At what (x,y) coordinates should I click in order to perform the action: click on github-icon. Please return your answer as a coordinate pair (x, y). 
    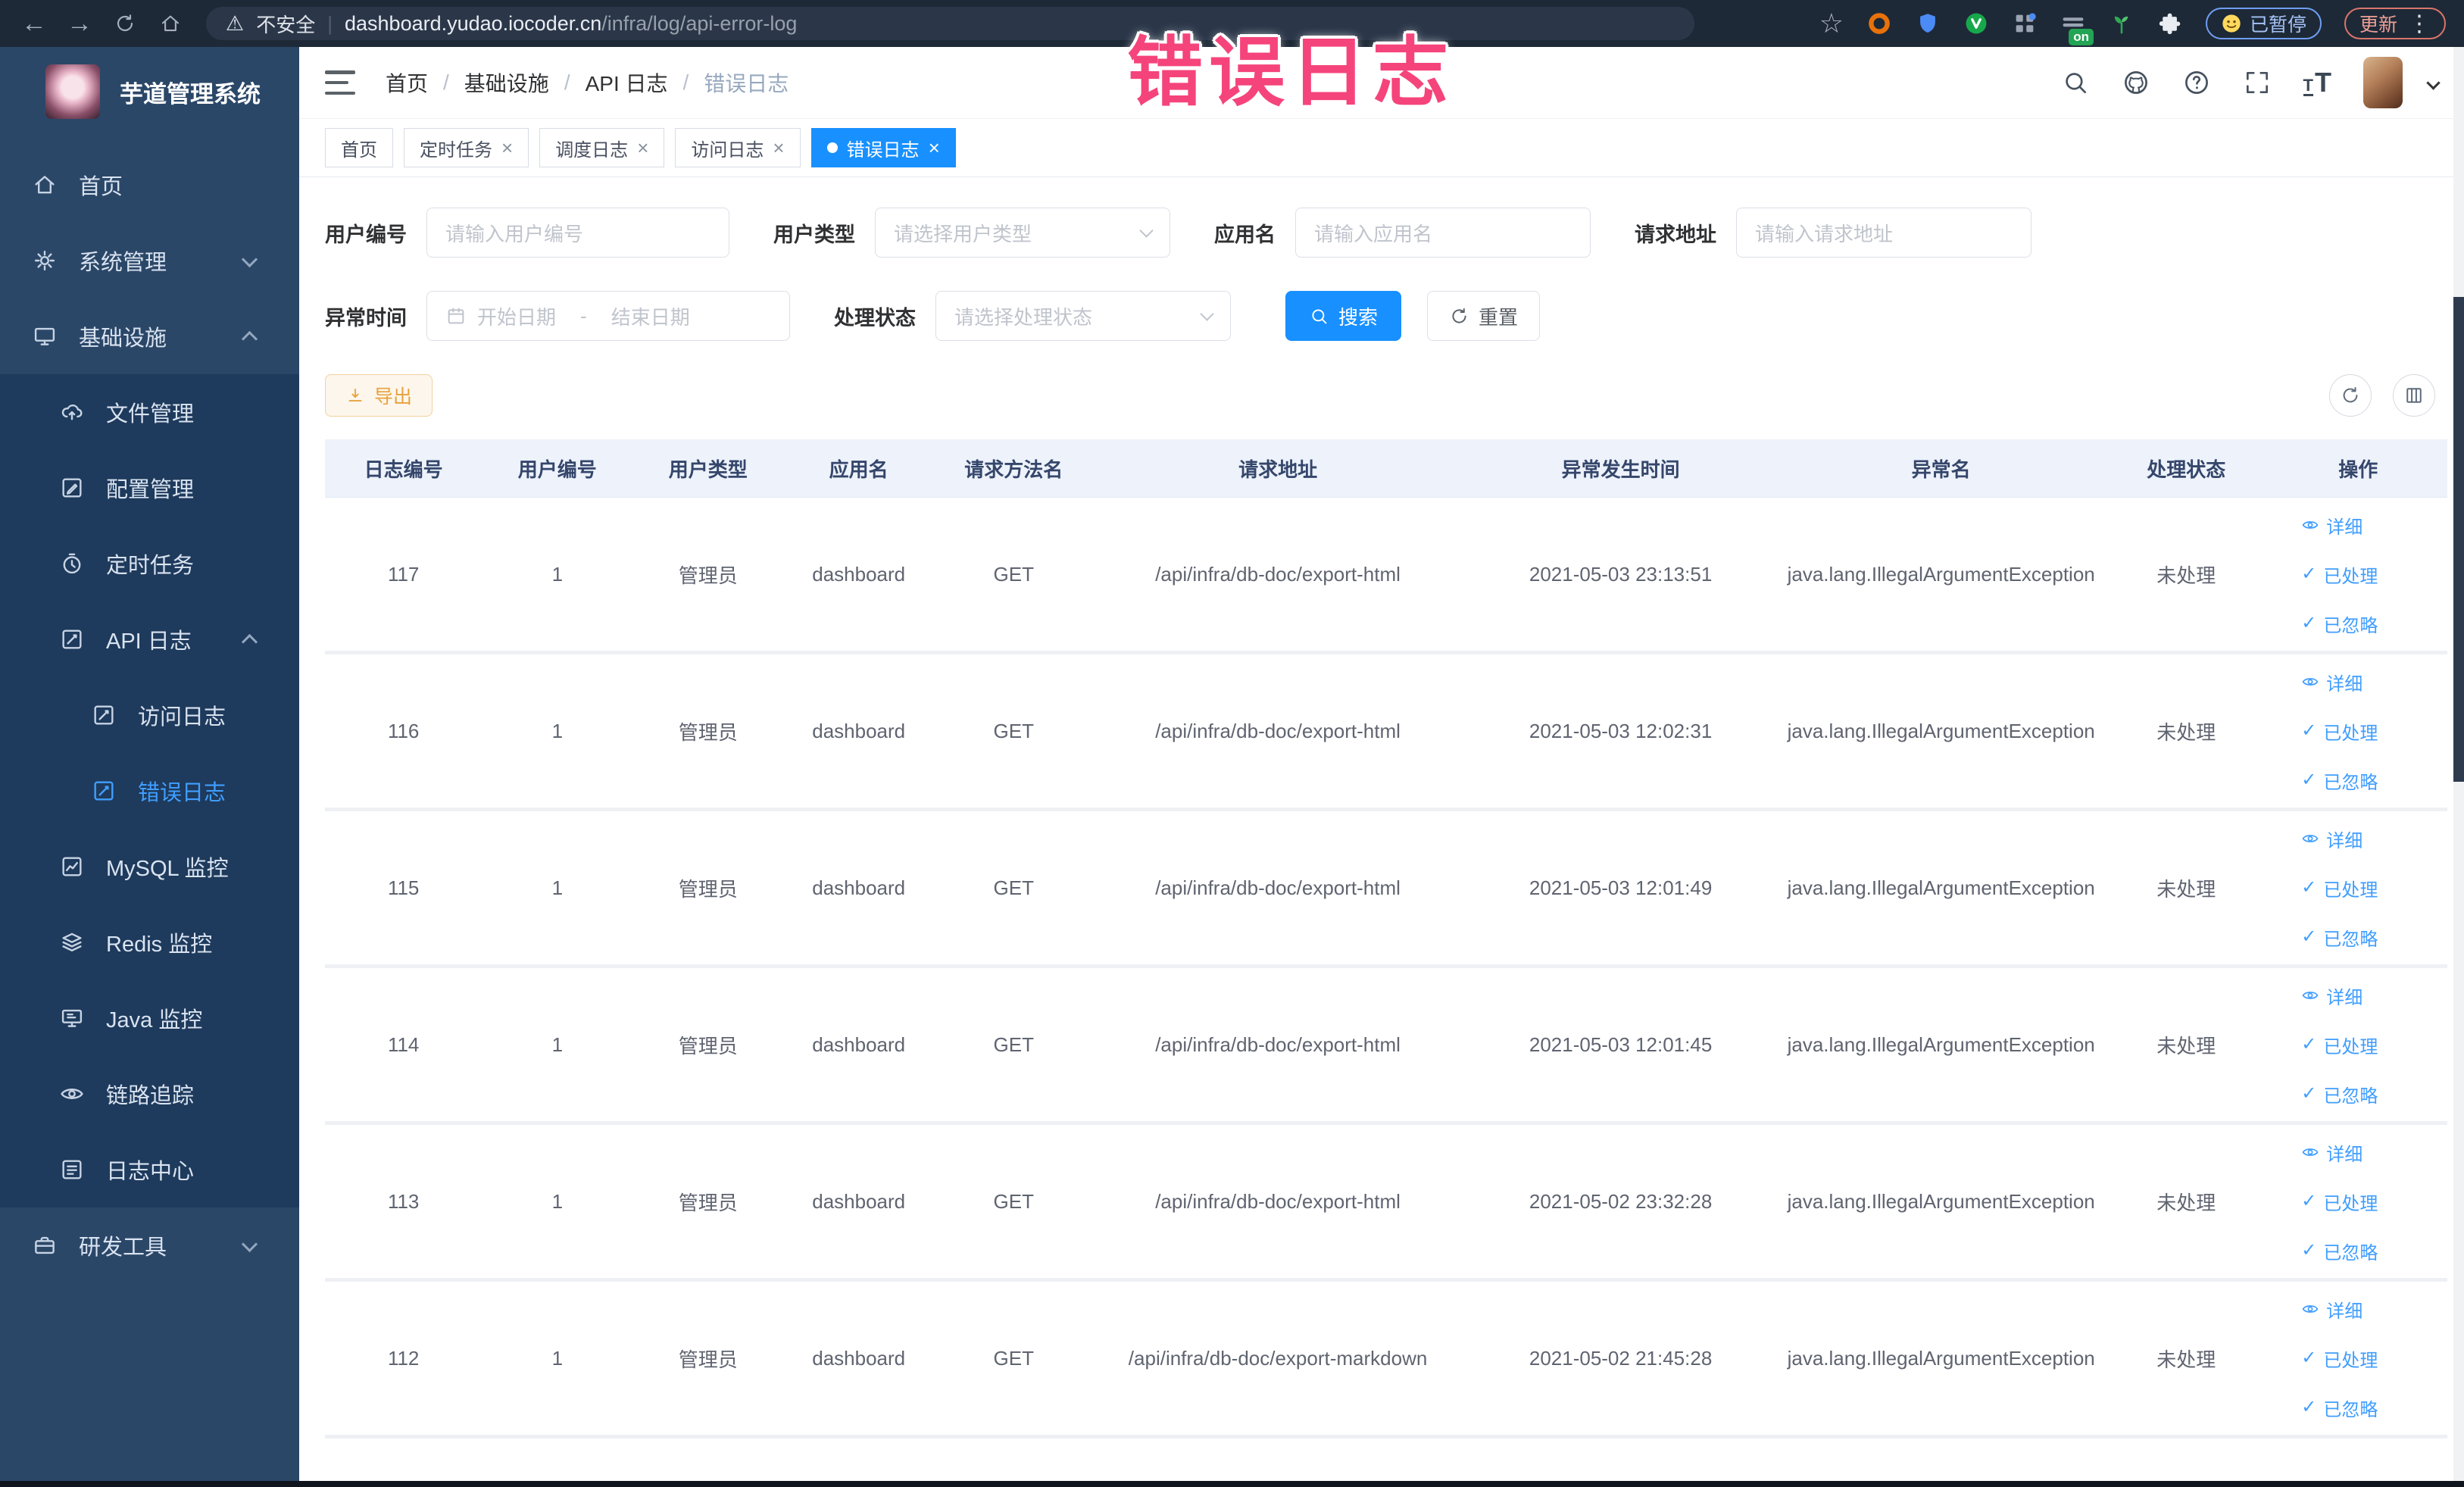
    Looking at the image, I should click on (2136, 82).